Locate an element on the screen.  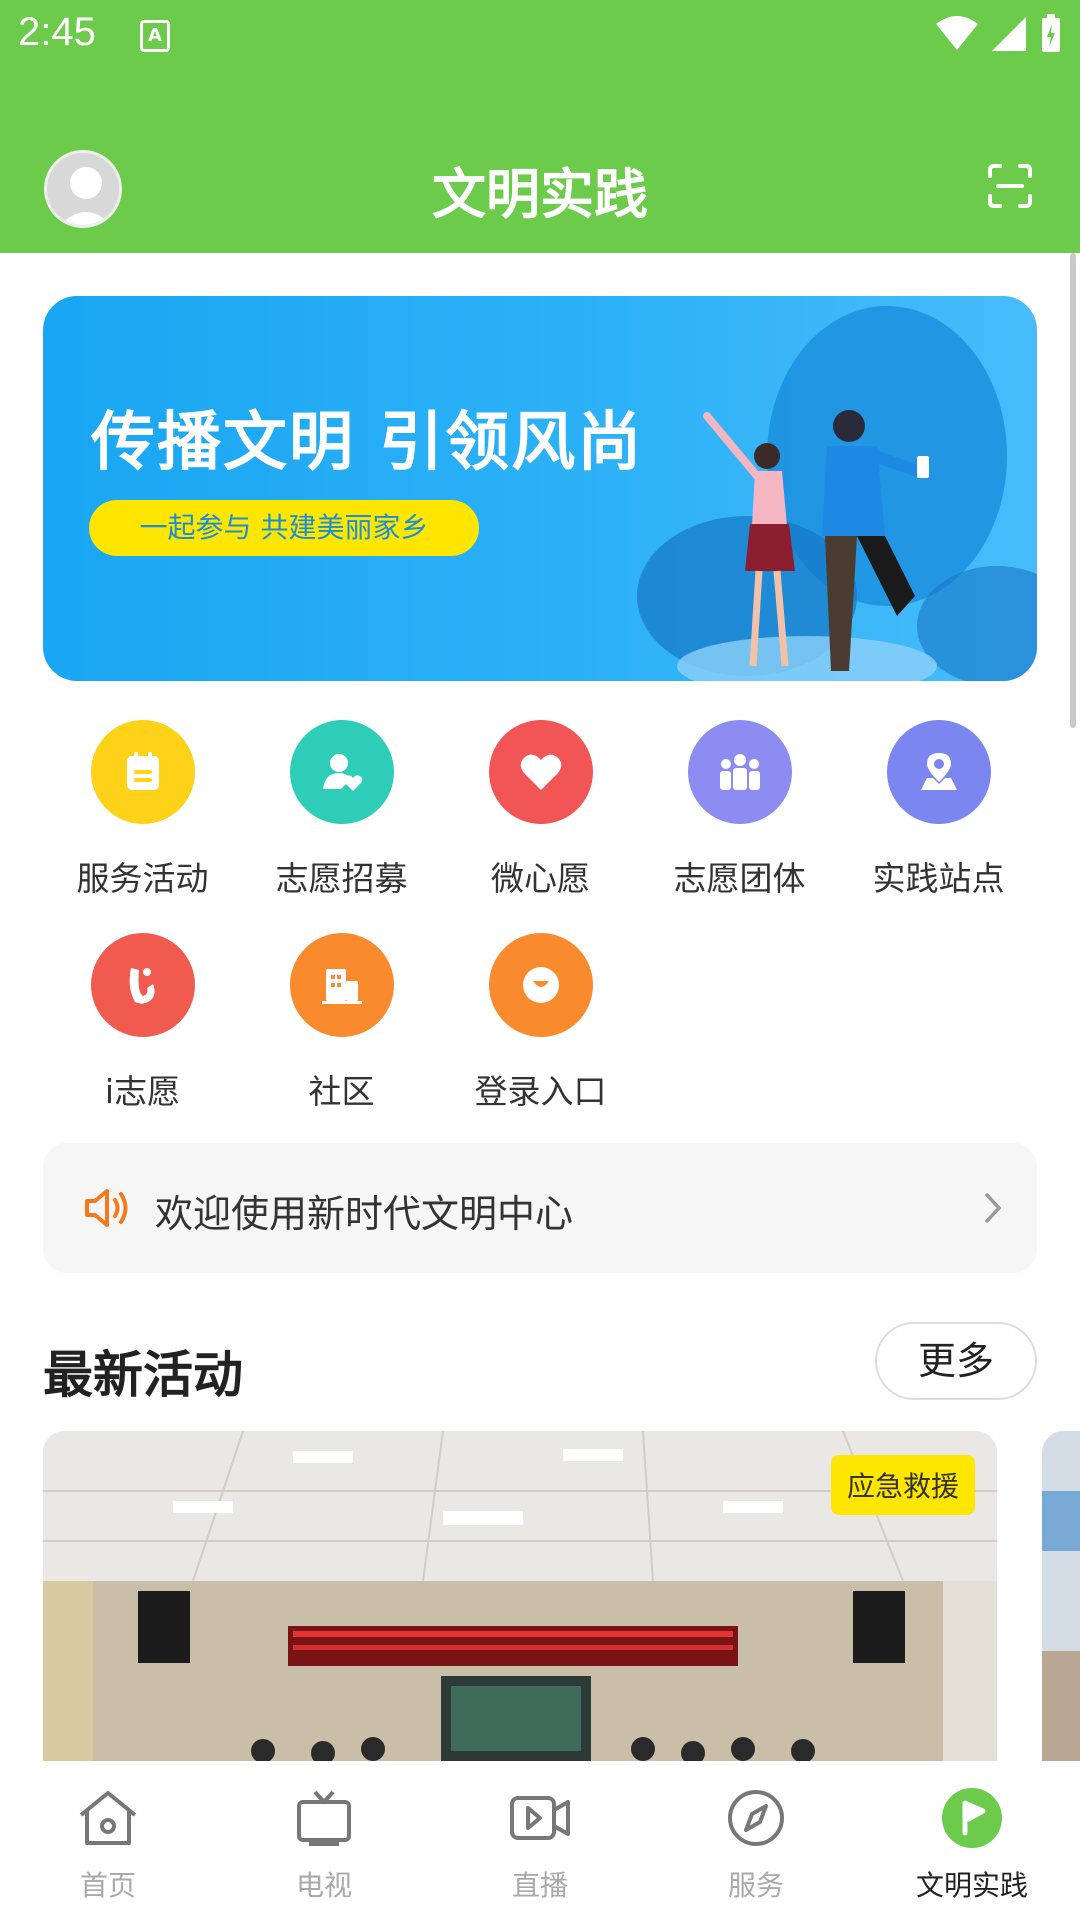
nav-label: 服务 is located at coordinates (755, 1885).